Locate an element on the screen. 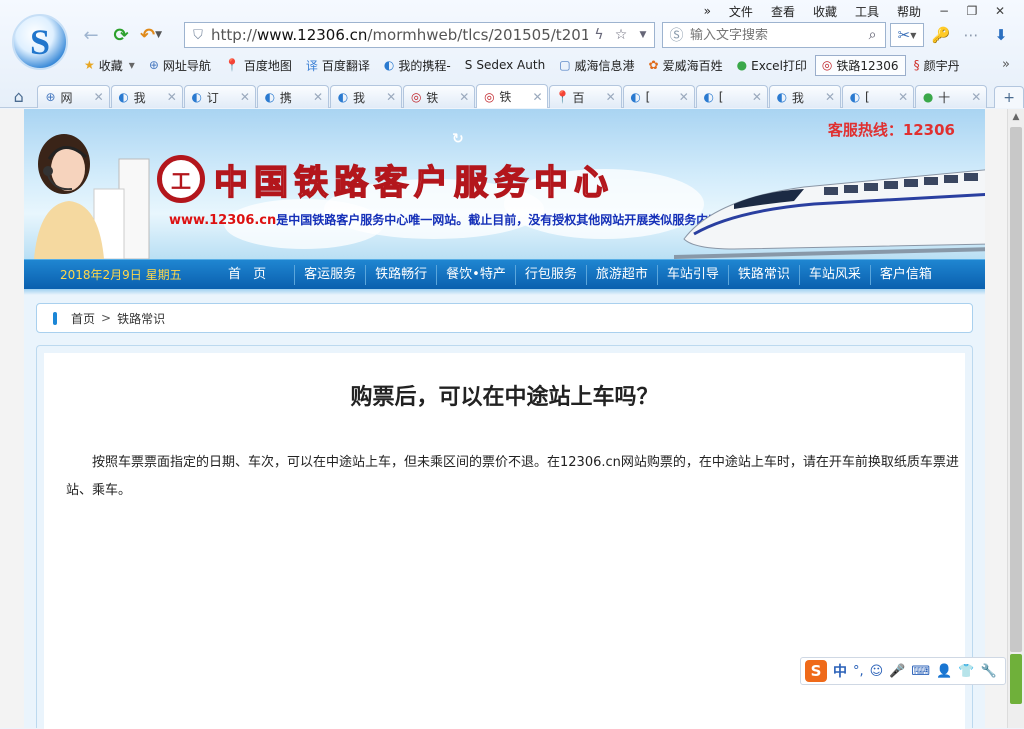 This screenshot has height=729, width=1024. nav-item: 车站引导 is located at coordinates (692, 274).